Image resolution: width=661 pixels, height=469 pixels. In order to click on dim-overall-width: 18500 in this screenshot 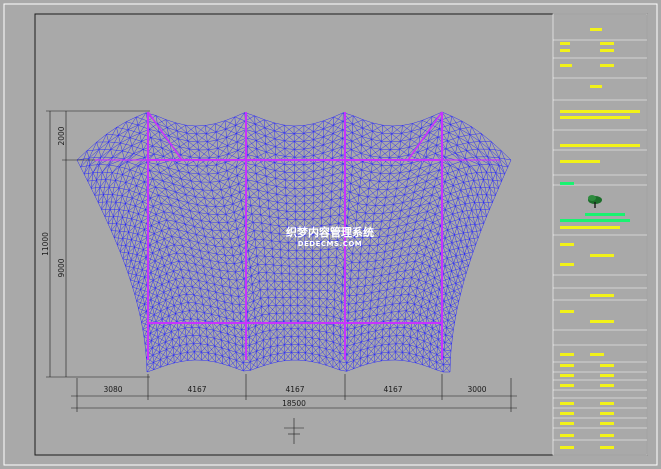, I will do `click(294, 403)`.